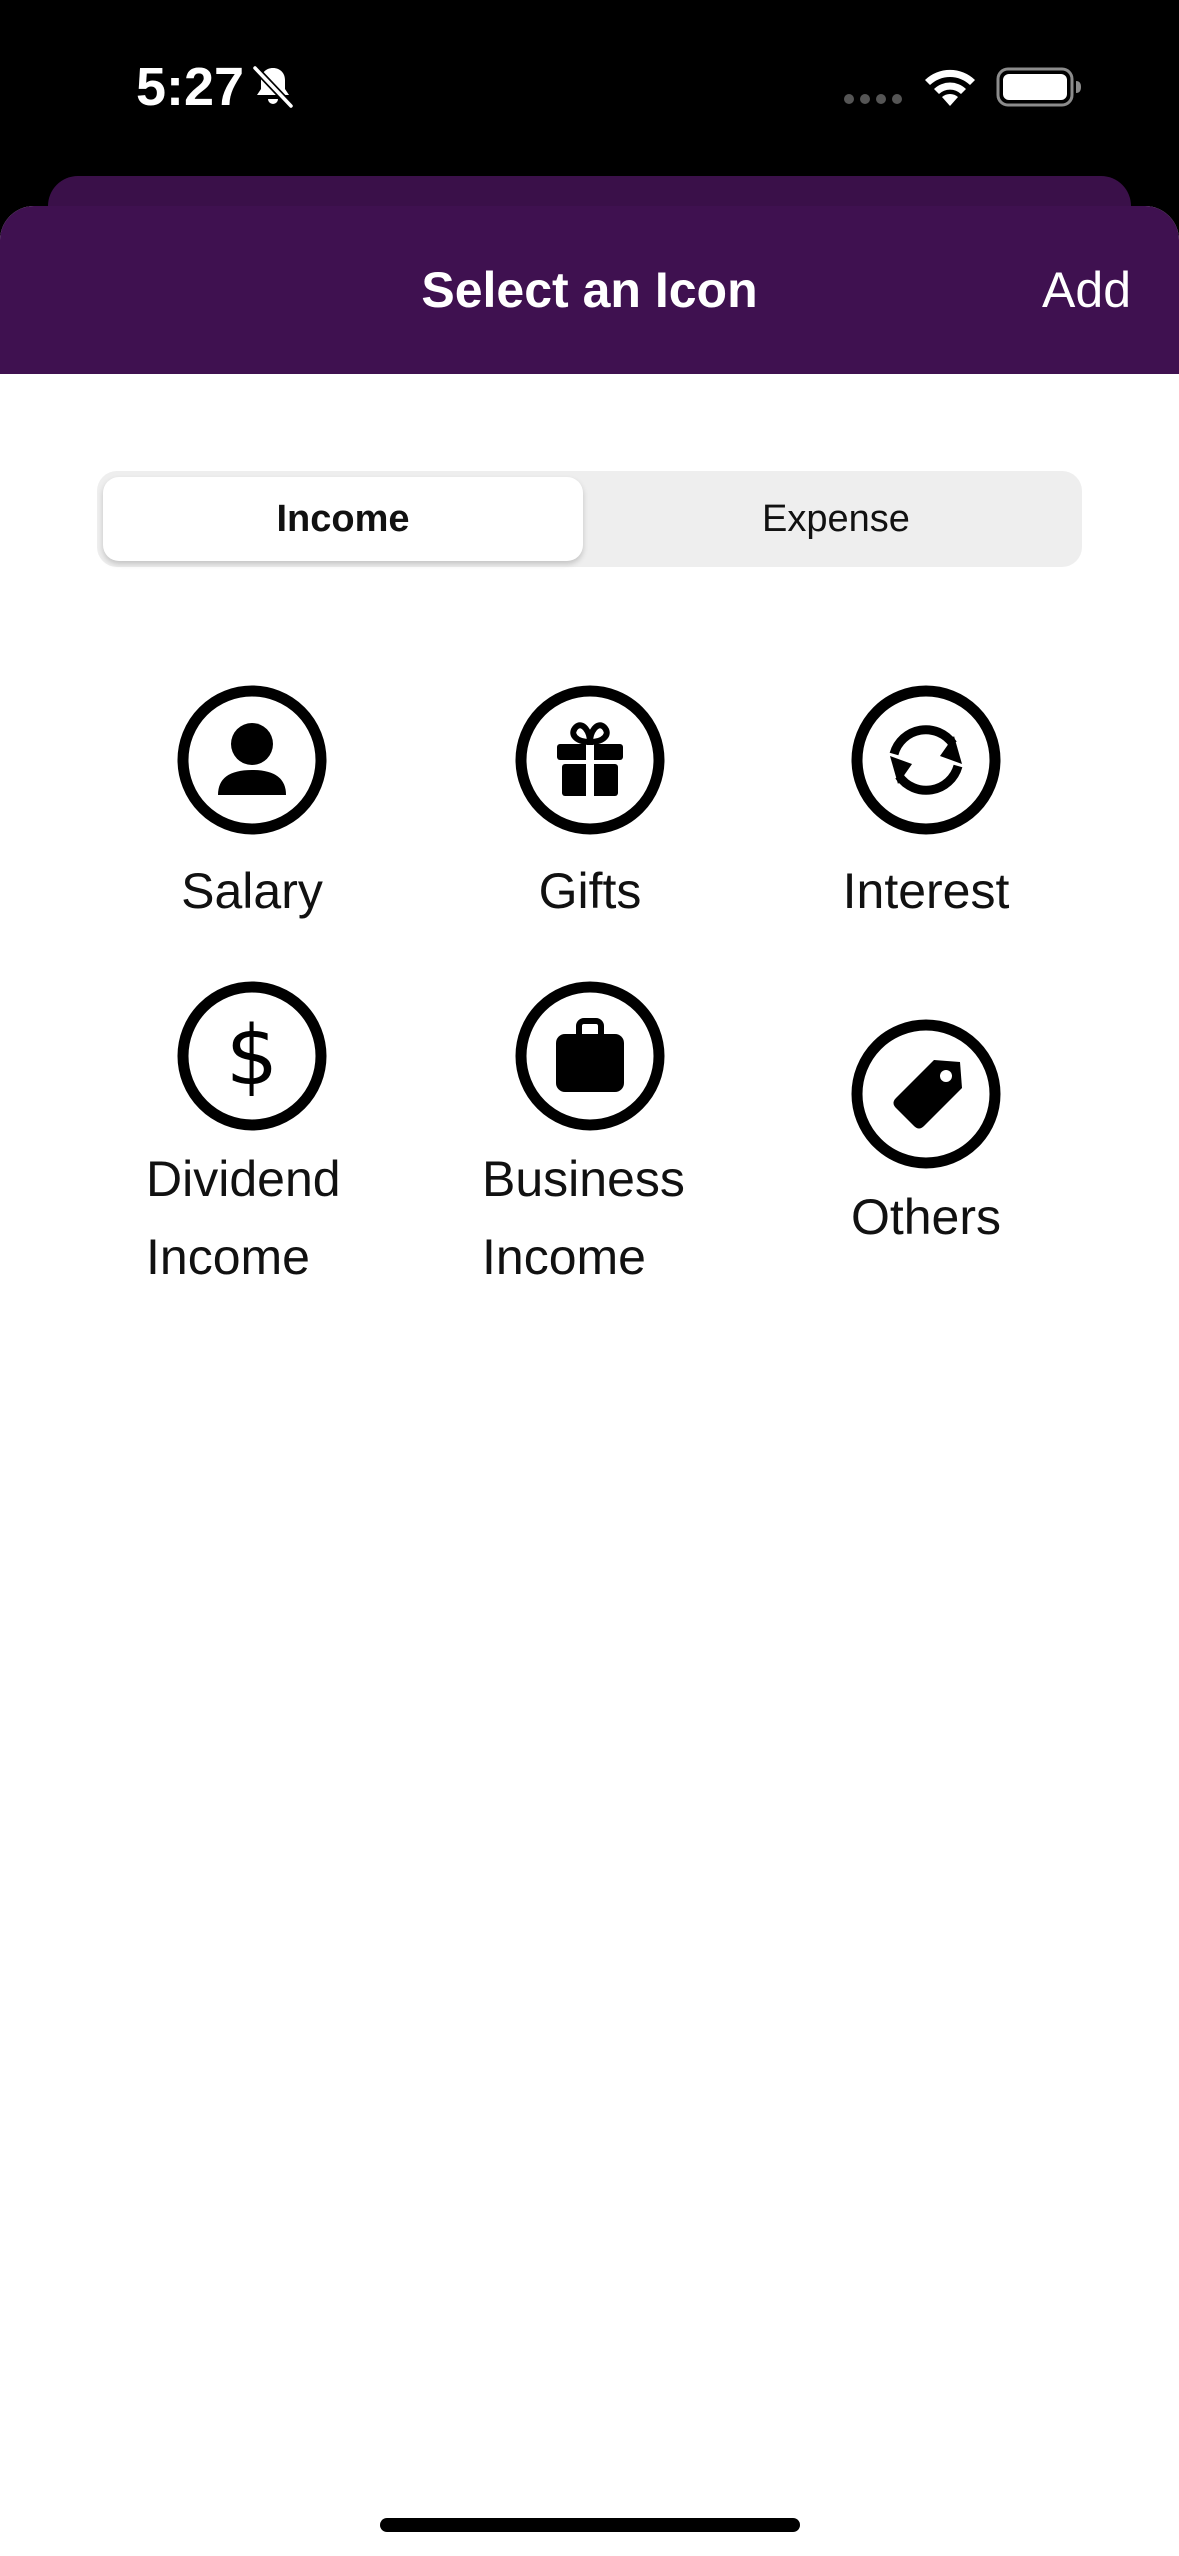 This screenshot has height=2556, width=1179. I want to click on refresh-icon, so click(926, 760).